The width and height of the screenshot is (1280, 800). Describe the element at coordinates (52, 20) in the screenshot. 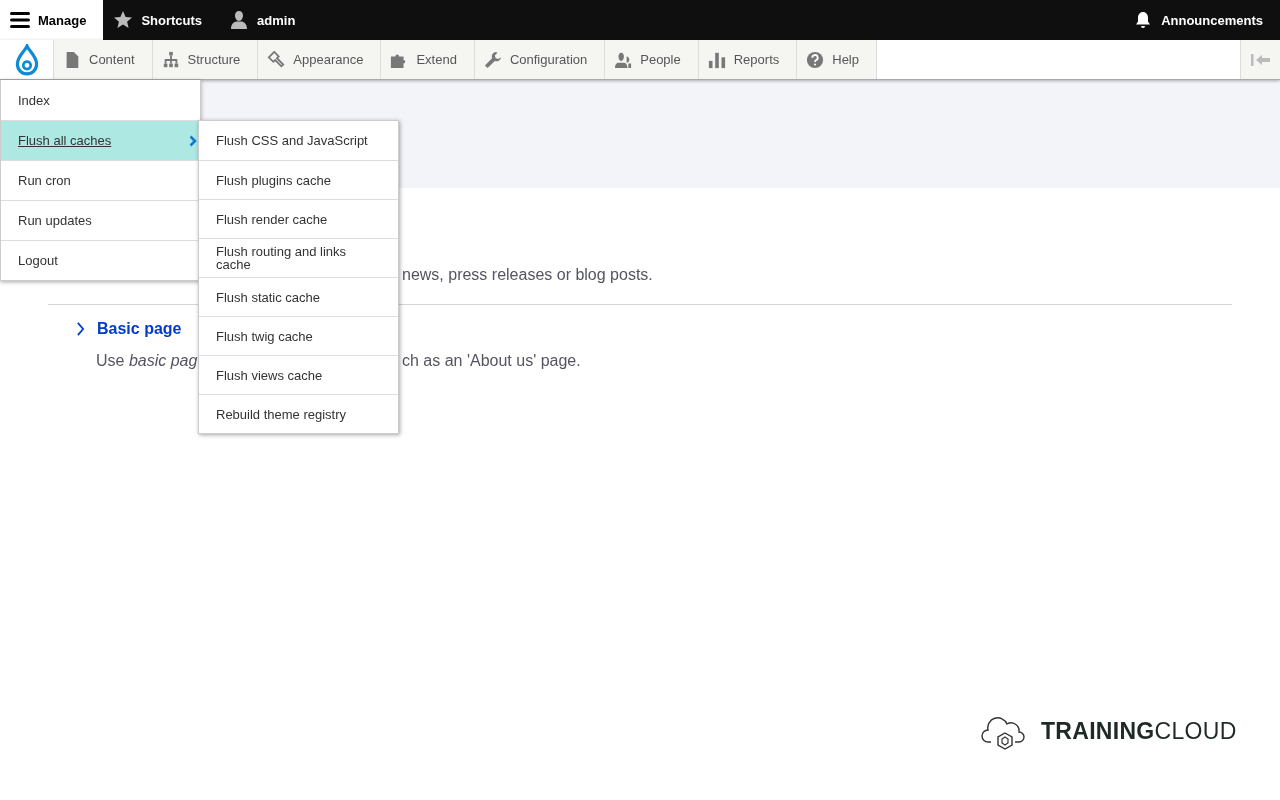

I see `toolbar-tab: Manage` at that location.